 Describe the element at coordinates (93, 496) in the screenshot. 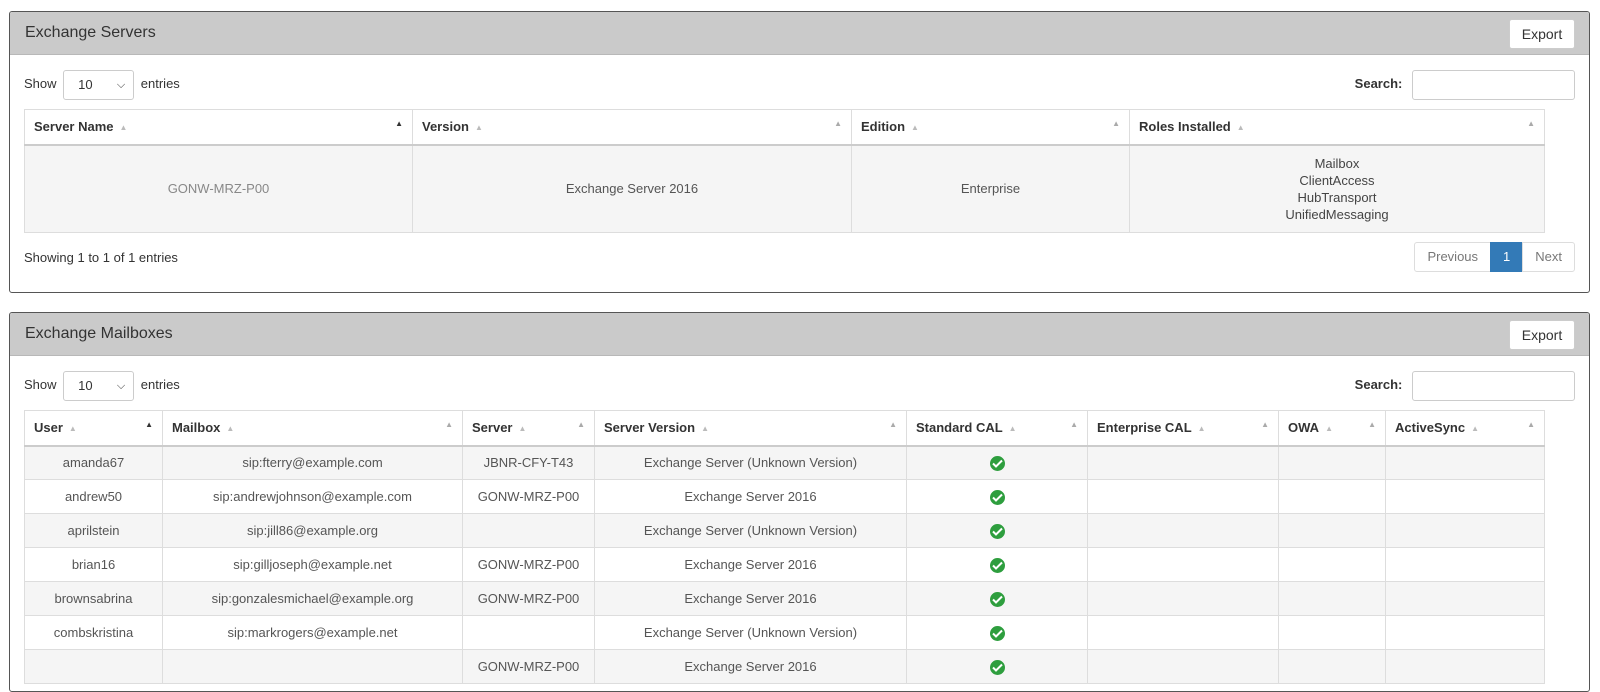

I see `user-cell: andrew50` at that location.